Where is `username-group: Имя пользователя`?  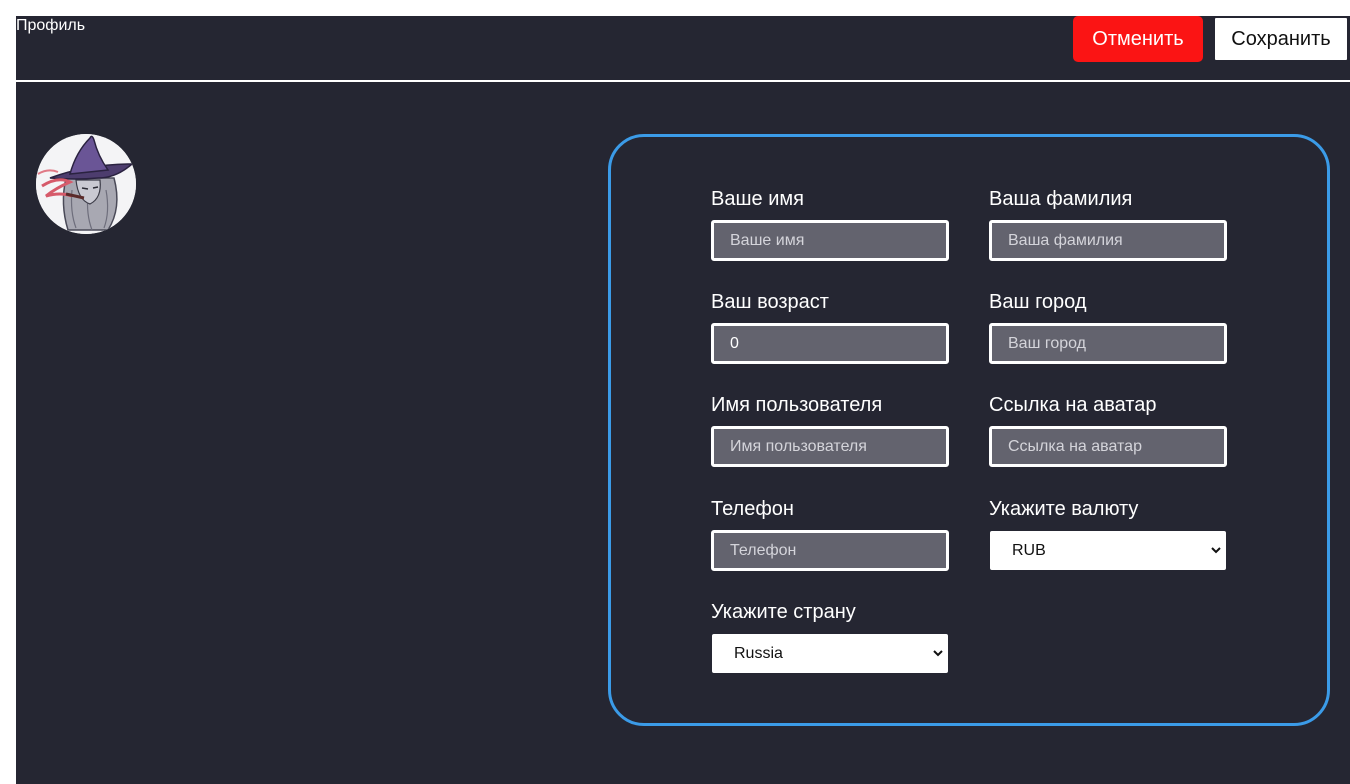 username-group: Имя пользователя is located at coordinates (830, 430).